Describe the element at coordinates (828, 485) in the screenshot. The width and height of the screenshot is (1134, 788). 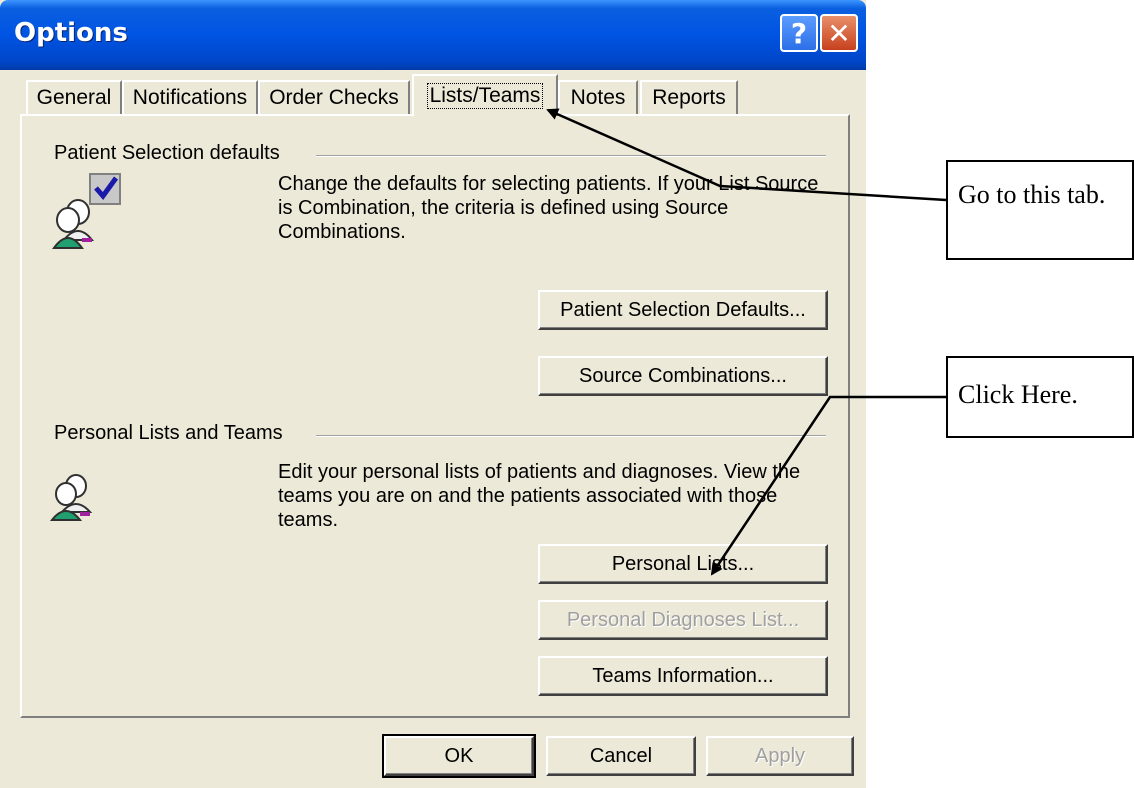
I see `click-callout-arrow` at that location.